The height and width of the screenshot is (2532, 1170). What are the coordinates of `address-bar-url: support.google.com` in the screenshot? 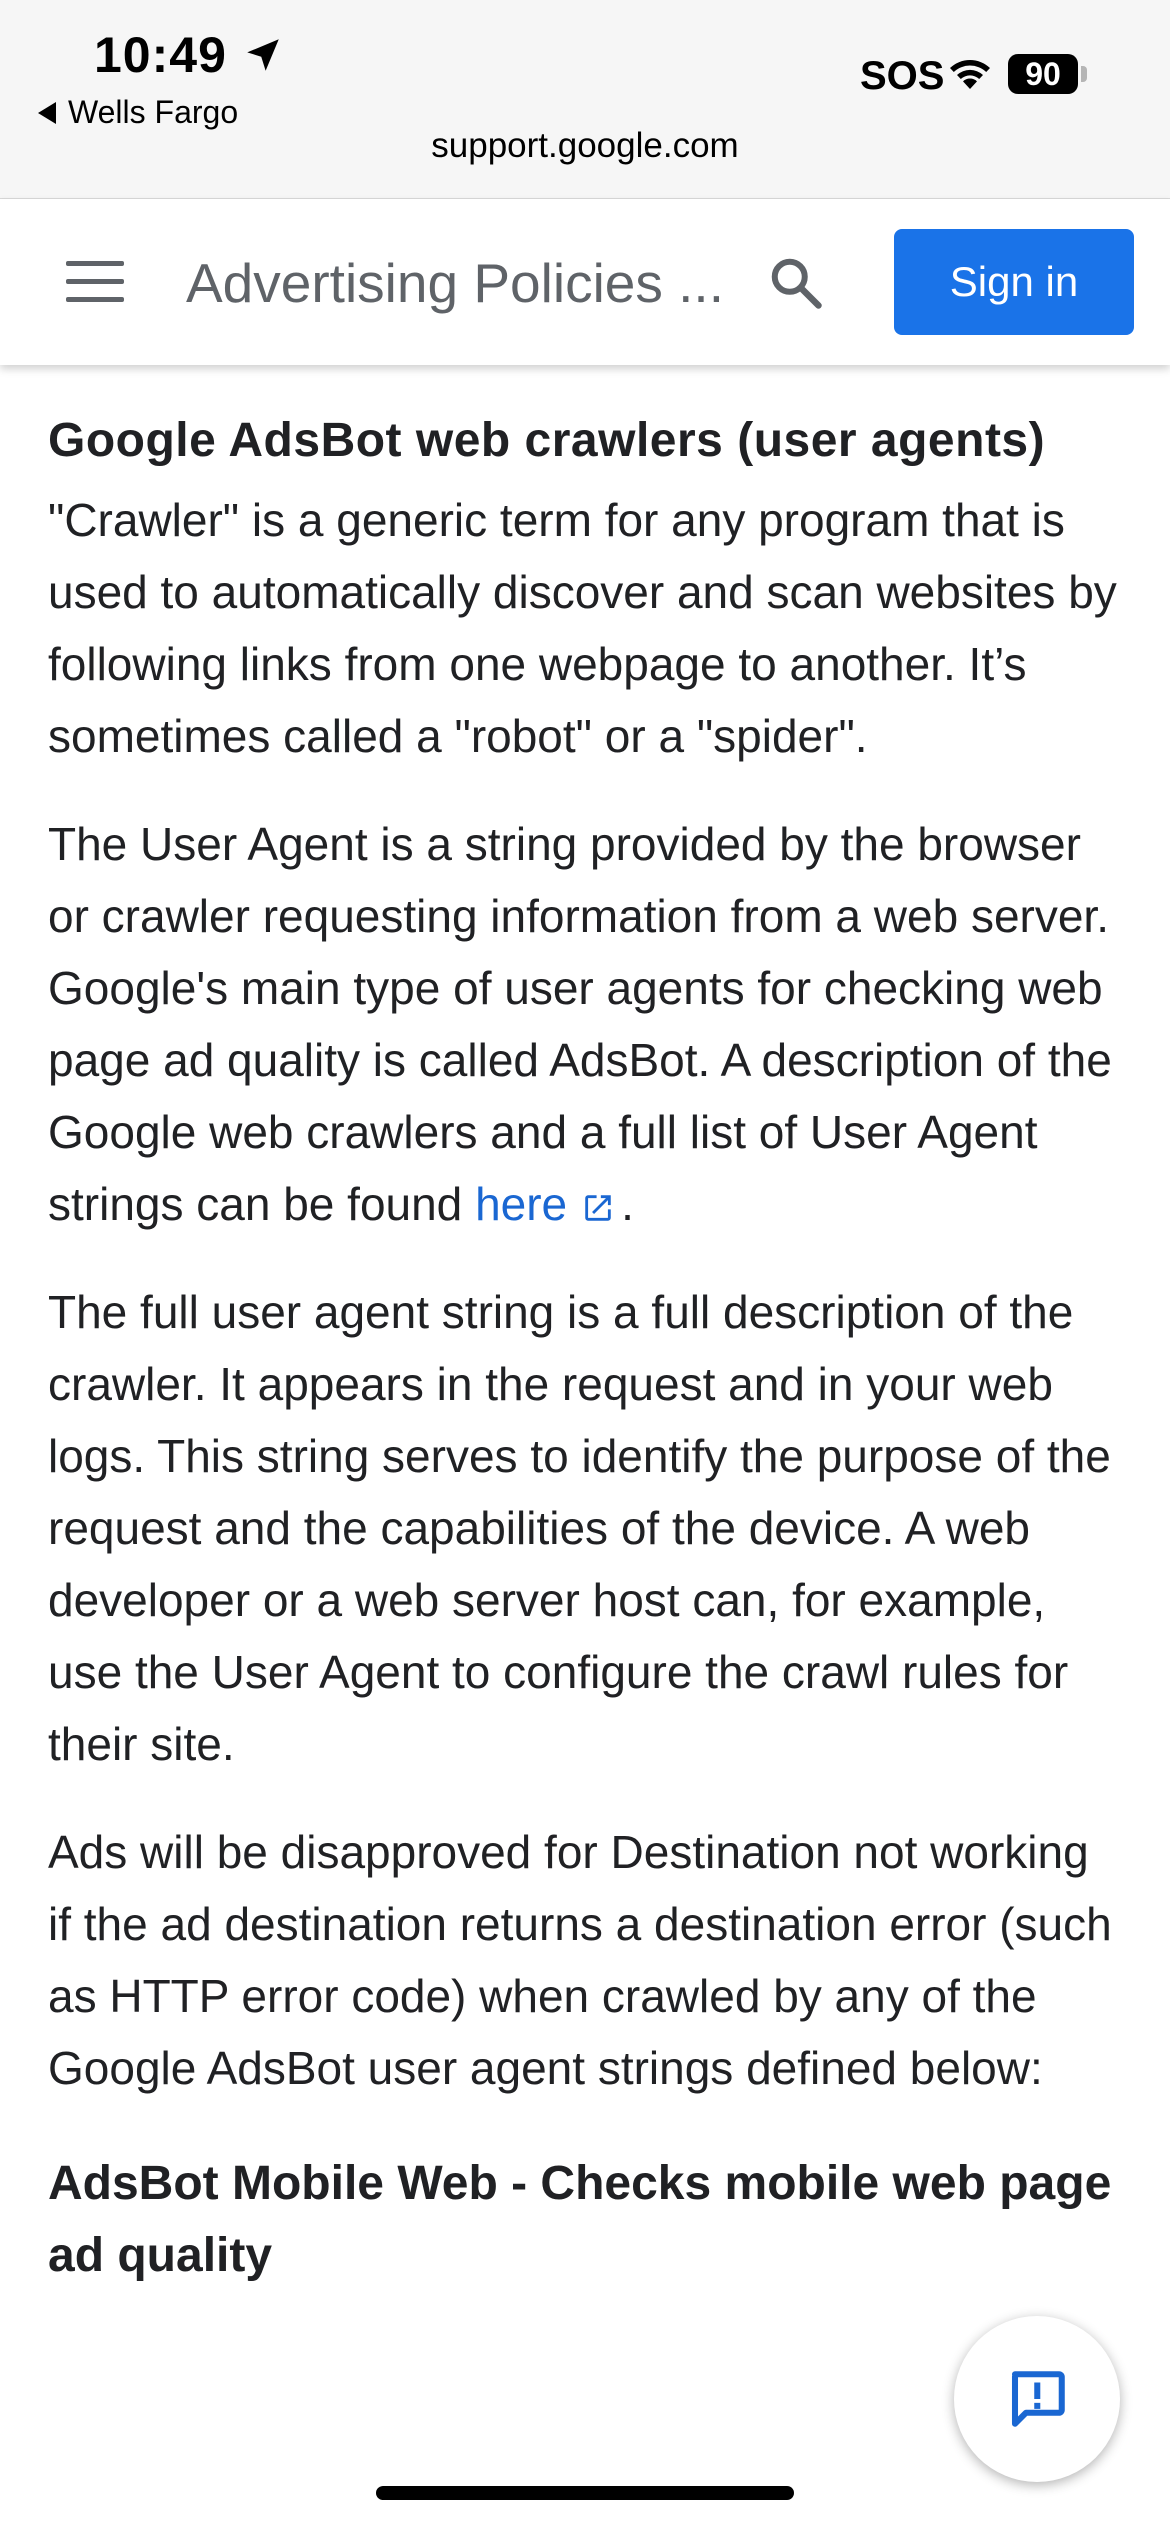 It's located at (585, 146).